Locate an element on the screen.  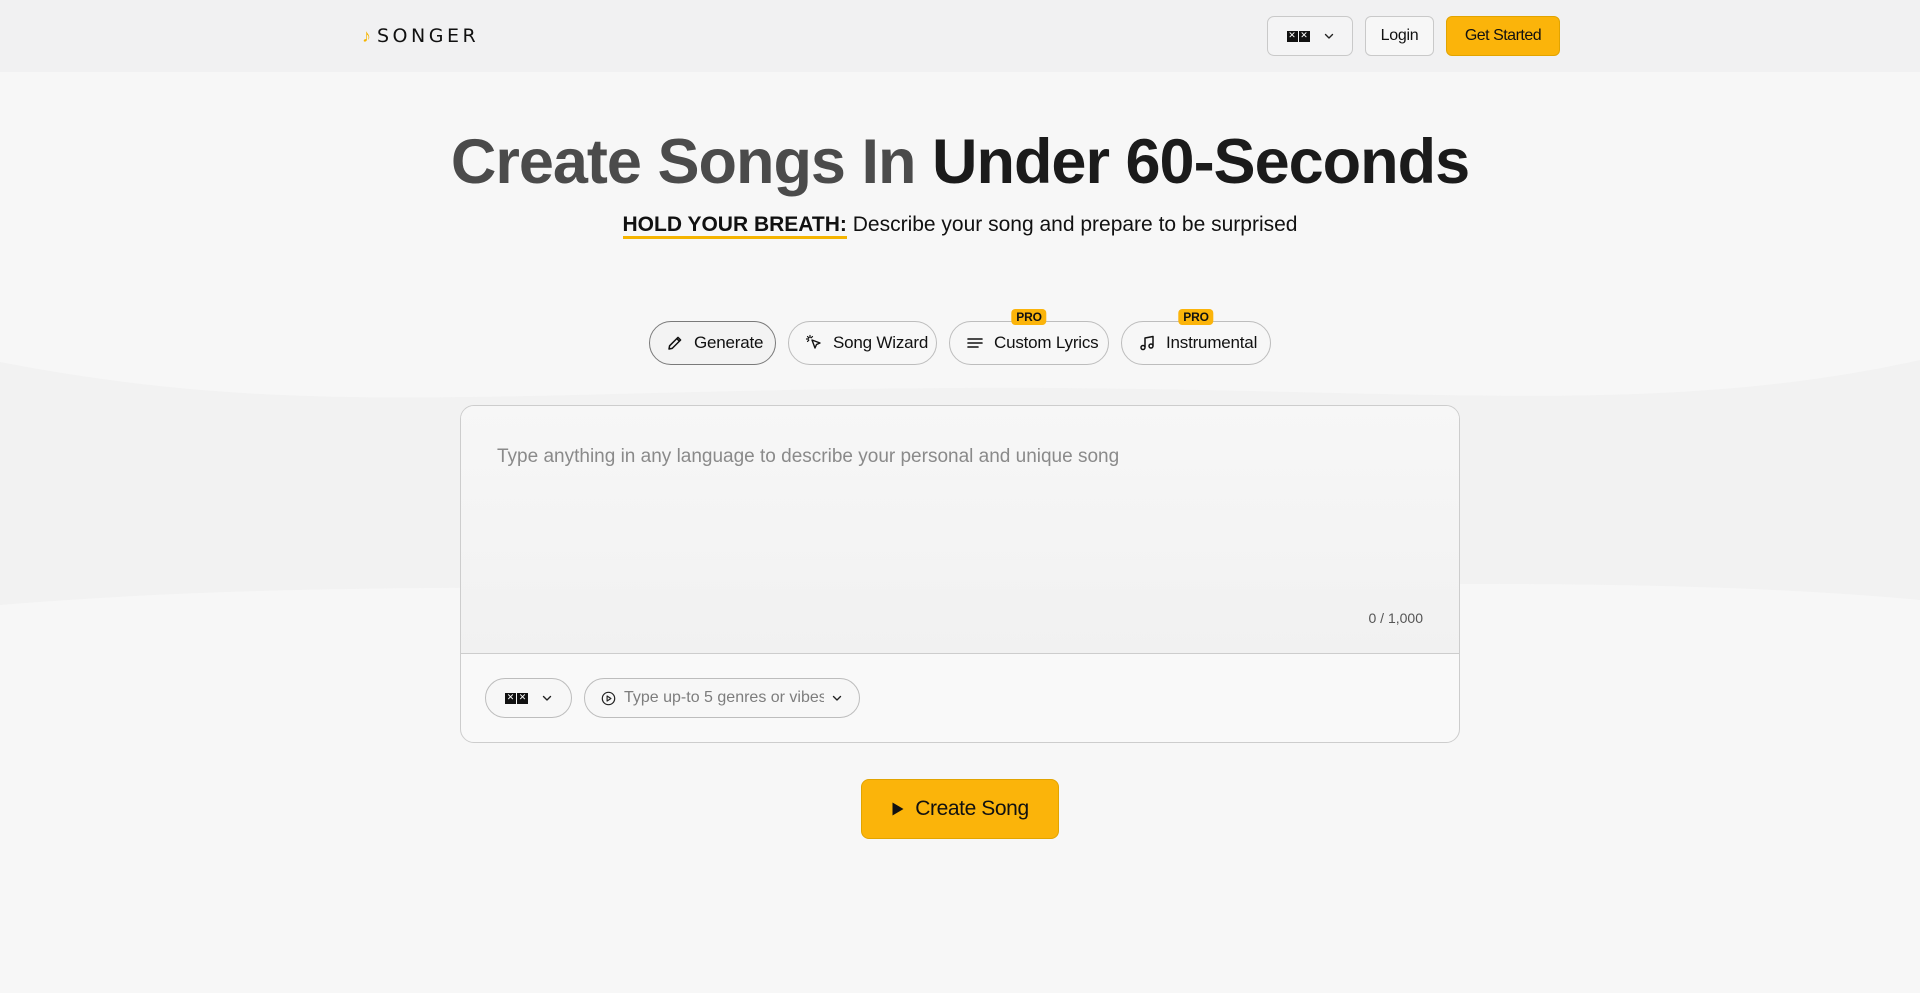
tab-generate: Generate is located at coordinates (712, 343).